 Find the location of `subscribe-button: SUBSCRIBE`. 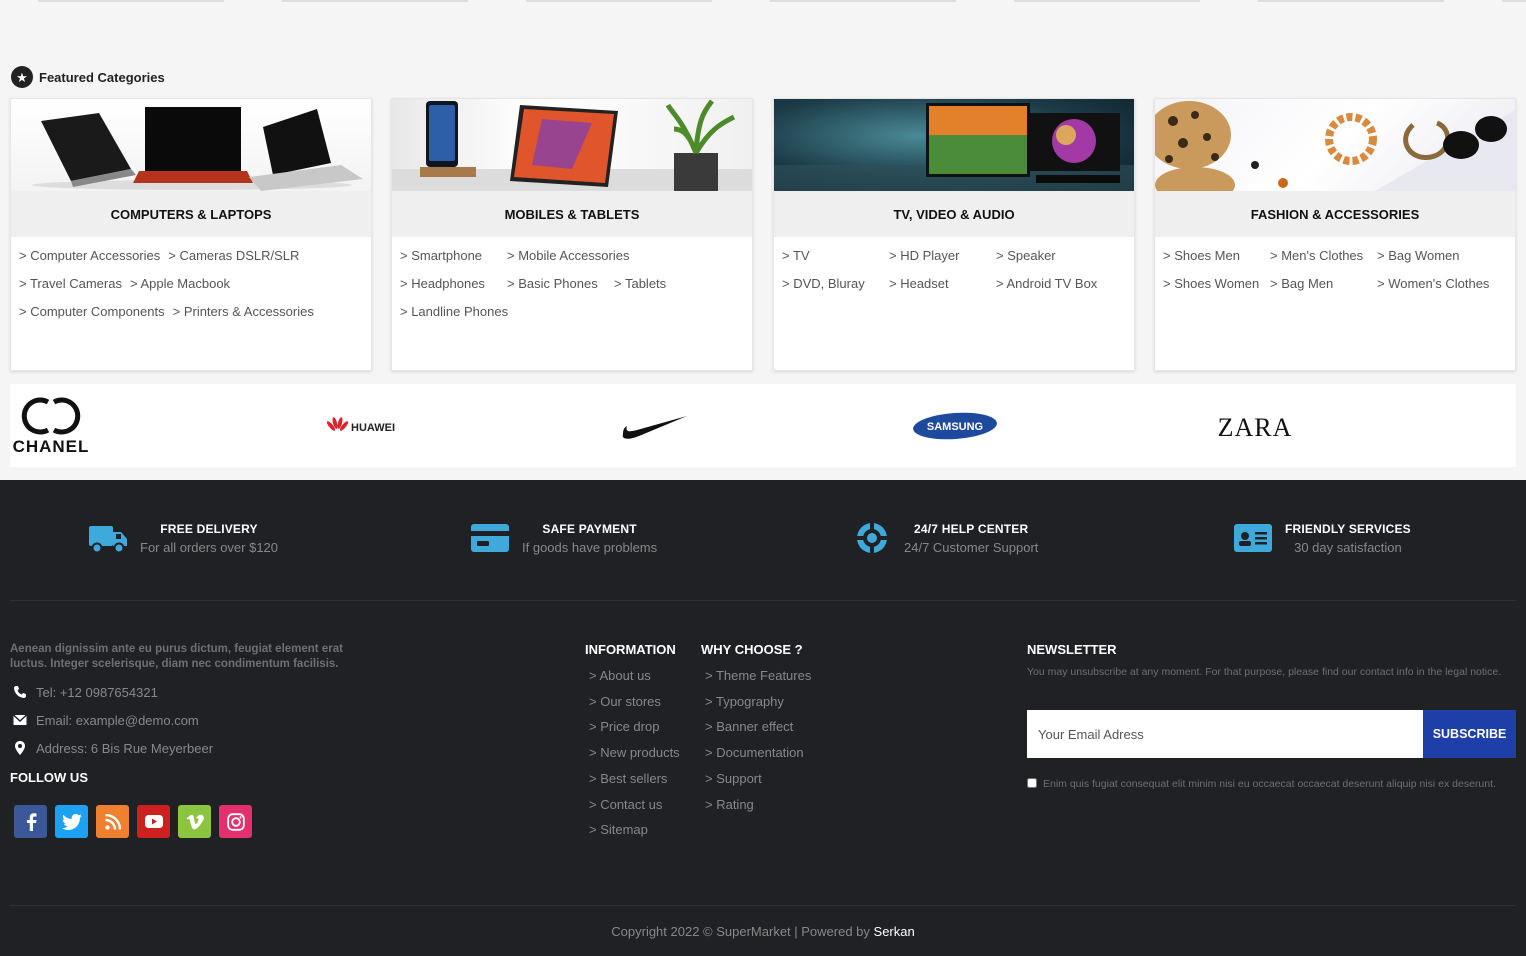

subscribe-button: SUBSCRIBE is located at coordinates (1469, 734).